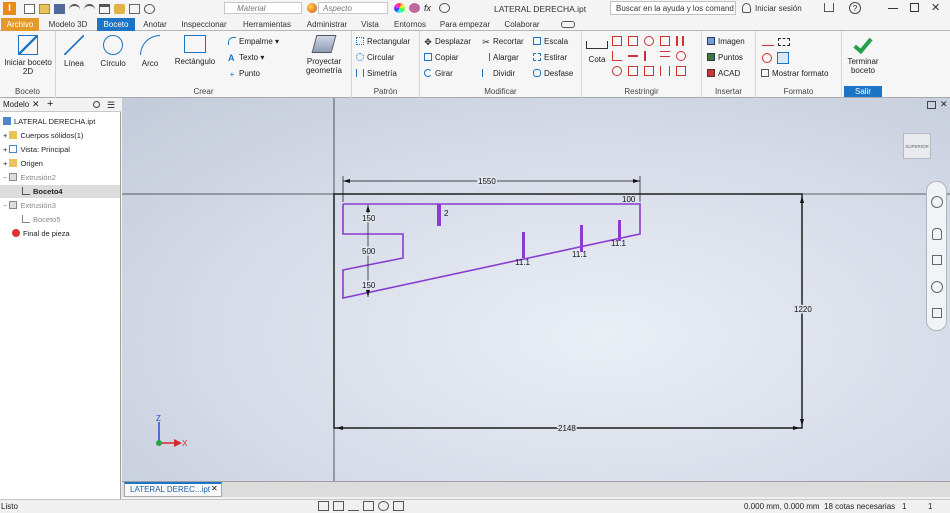 Image resolution: width=950 pixels, height=513 pixels. Describe the element at coordinates (104, 9) in the screenshot. I see `home-icon` at that location.